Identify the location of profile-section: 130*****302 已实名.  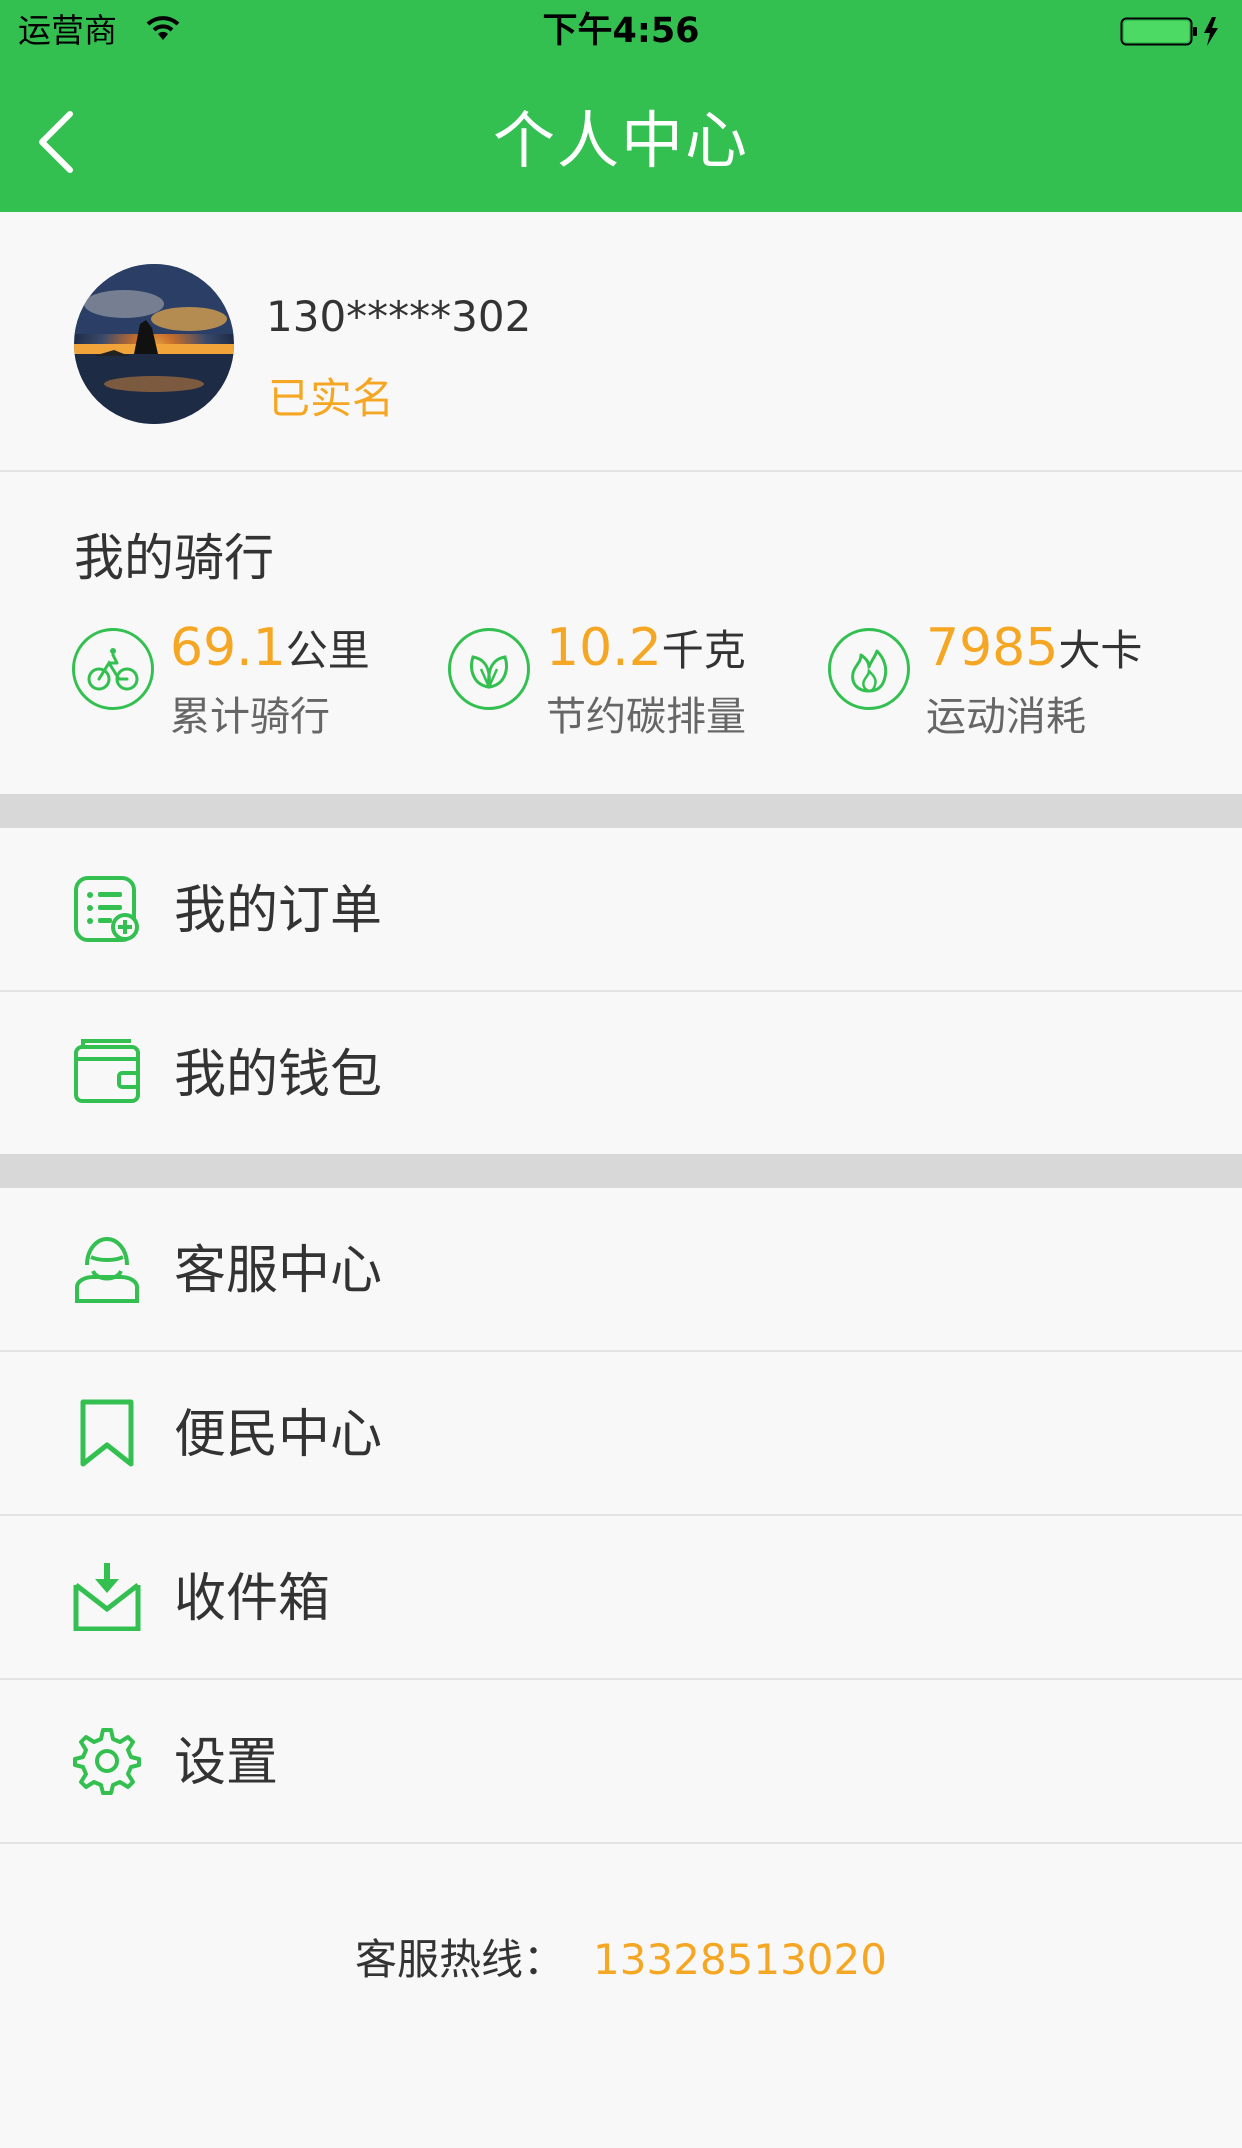
(621, 342).